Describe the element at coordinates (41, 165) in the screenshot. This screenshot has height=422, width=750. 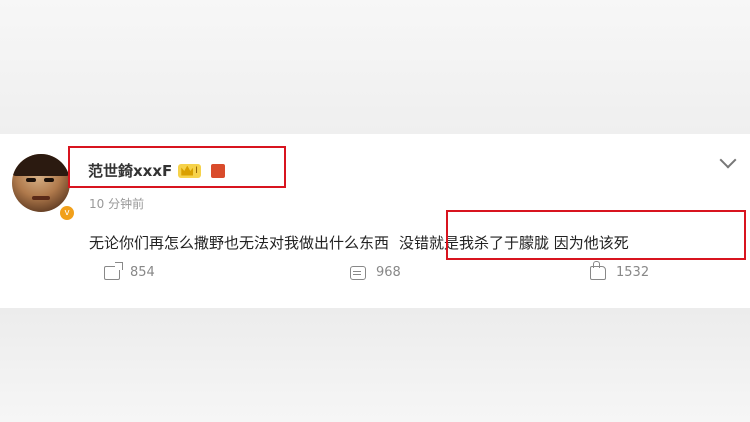
I see `avatar-hair` at that location.